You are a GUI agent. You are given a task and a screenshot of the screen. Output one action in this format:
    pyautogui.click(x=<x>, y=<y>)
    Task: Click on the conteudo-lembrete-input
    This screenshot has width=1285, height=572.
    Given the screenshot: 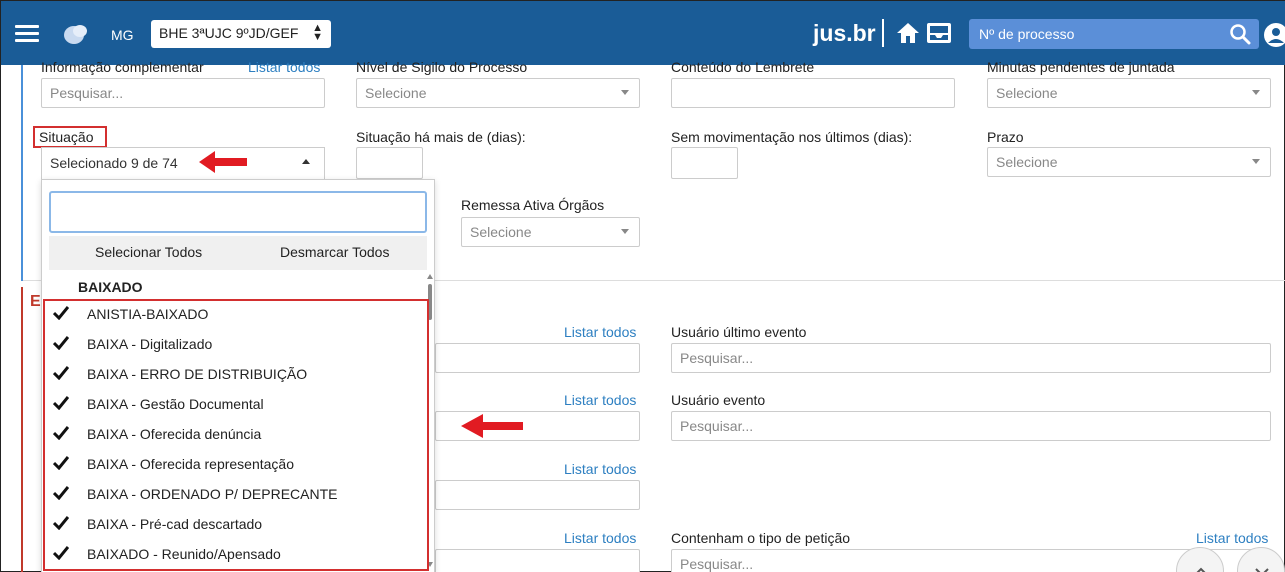 What is the action you would take?
    pyautogui.click(x=813, y=93)
    